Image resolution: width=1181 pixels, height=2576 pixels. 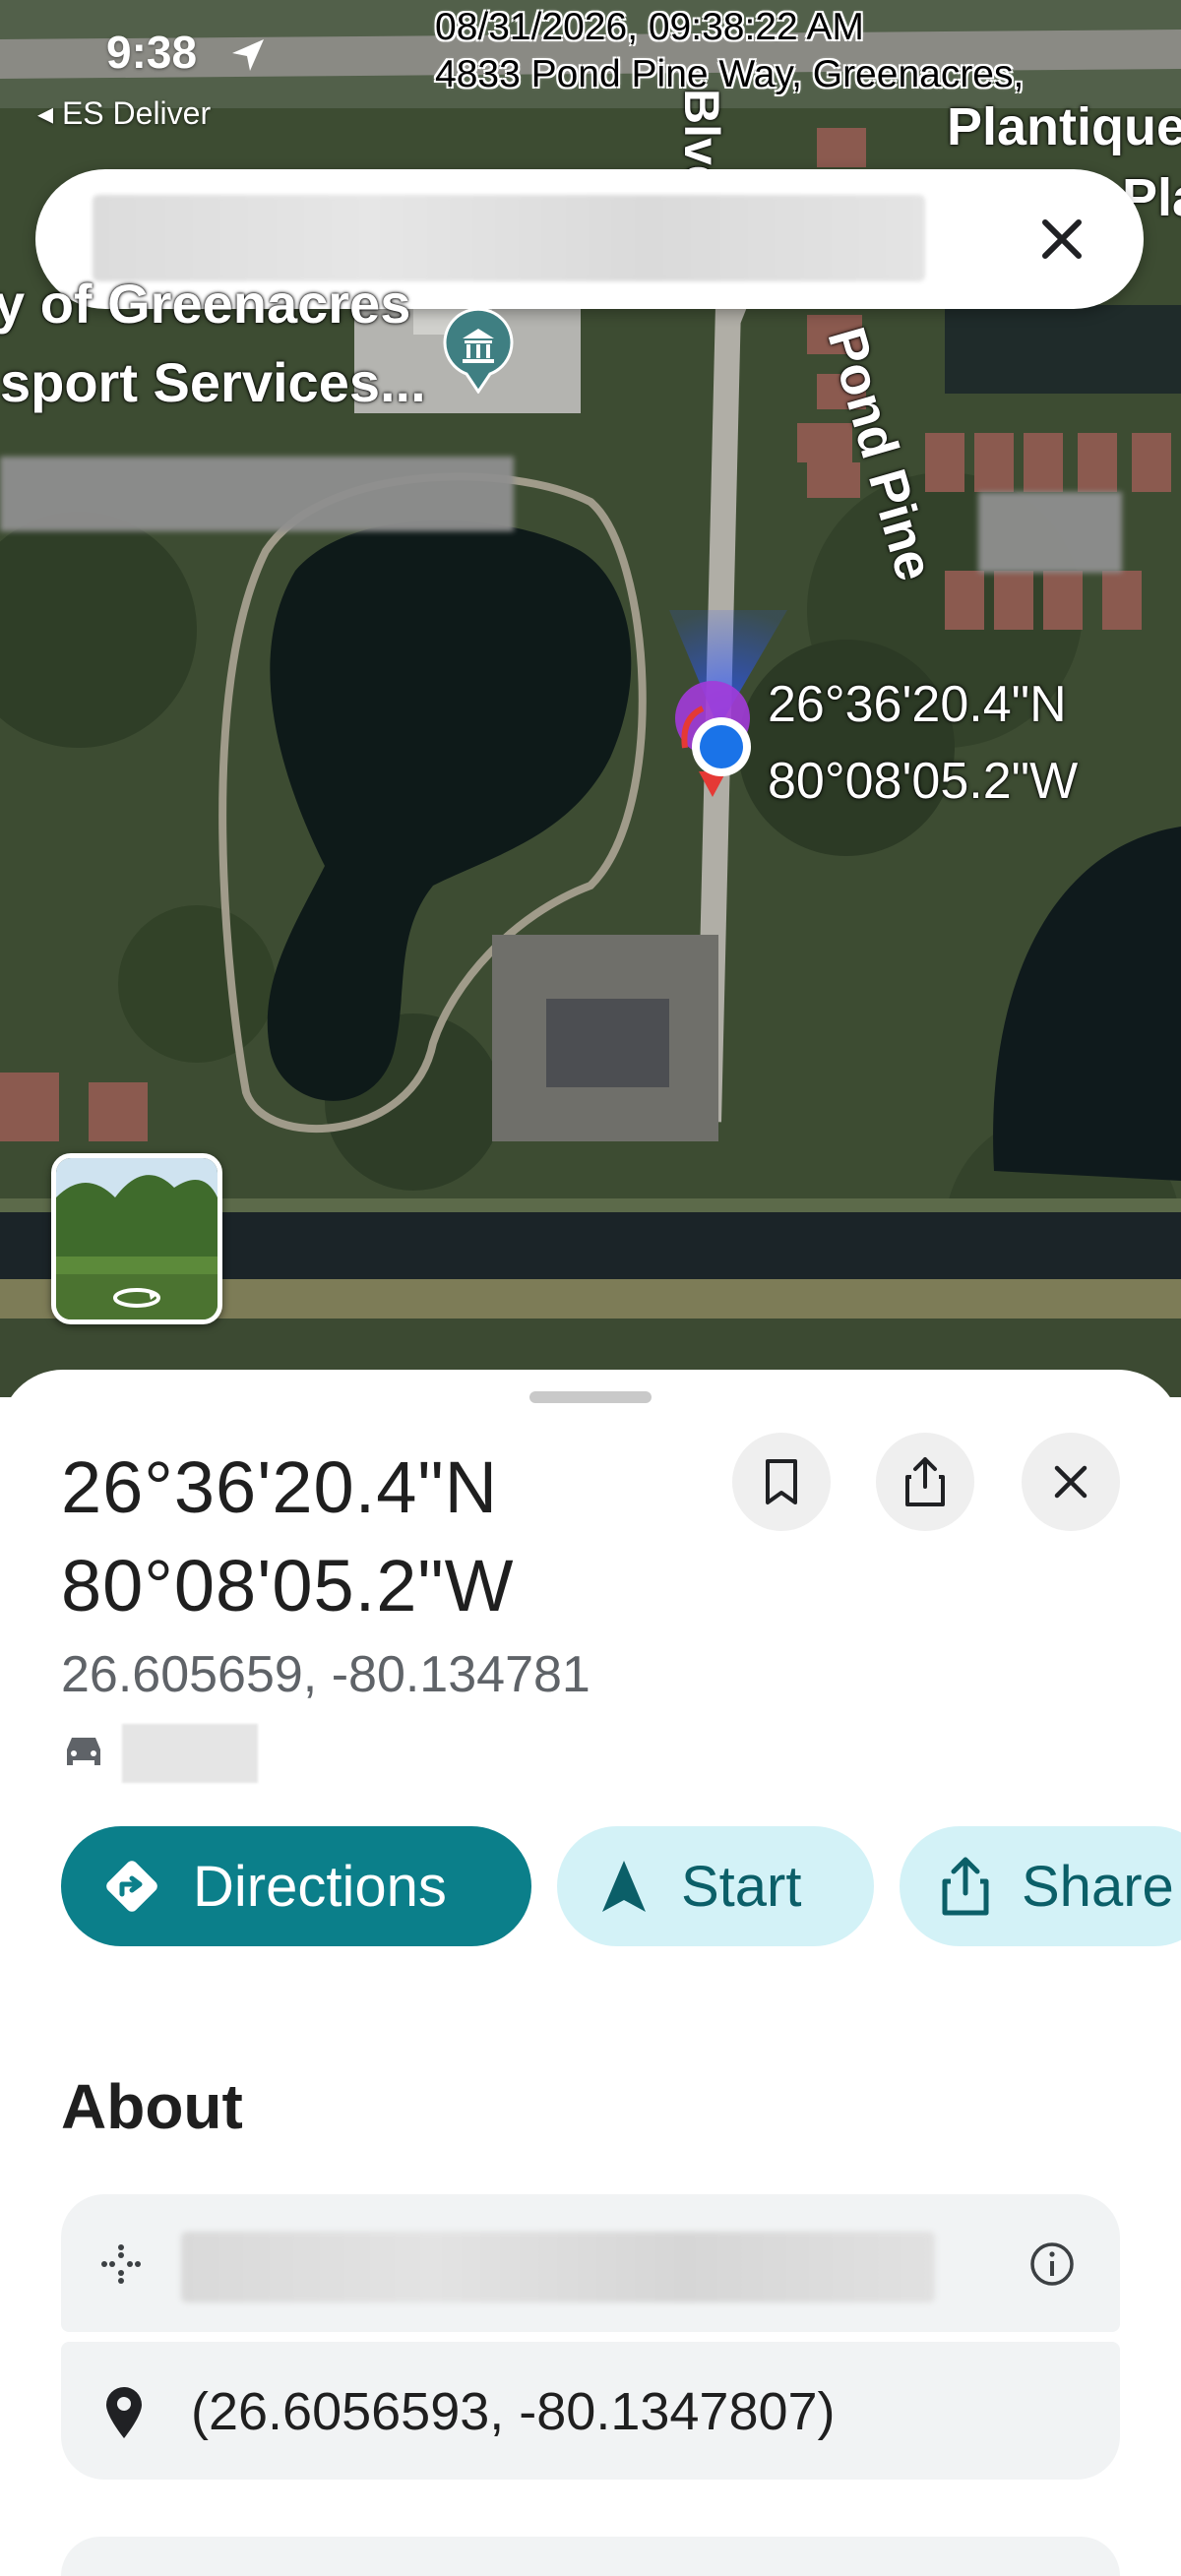 What do you see at coordinates (721, 746) in the screenshot?
I see `current-location-dot` at bounding box center [721, 746].